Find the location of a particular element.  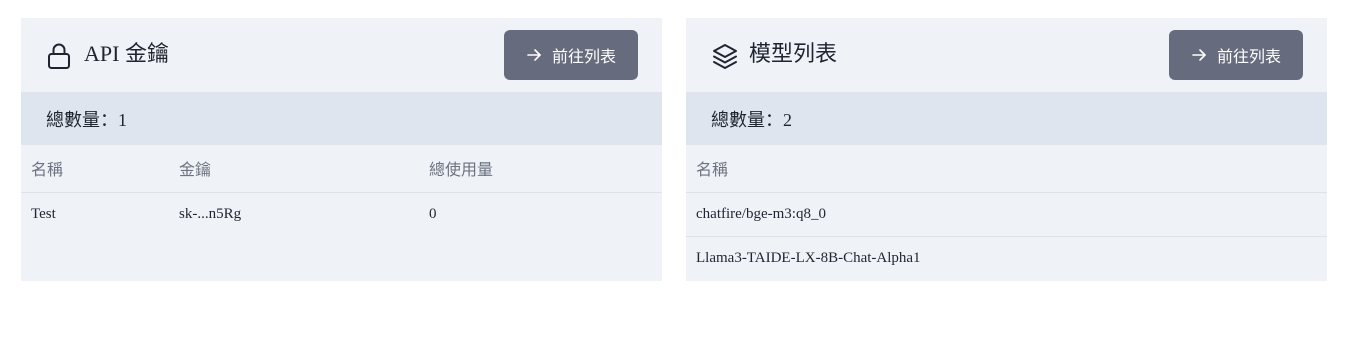

table-header-row: 名稱 金鑰 總使用量 is located at coordinates (341, 169).